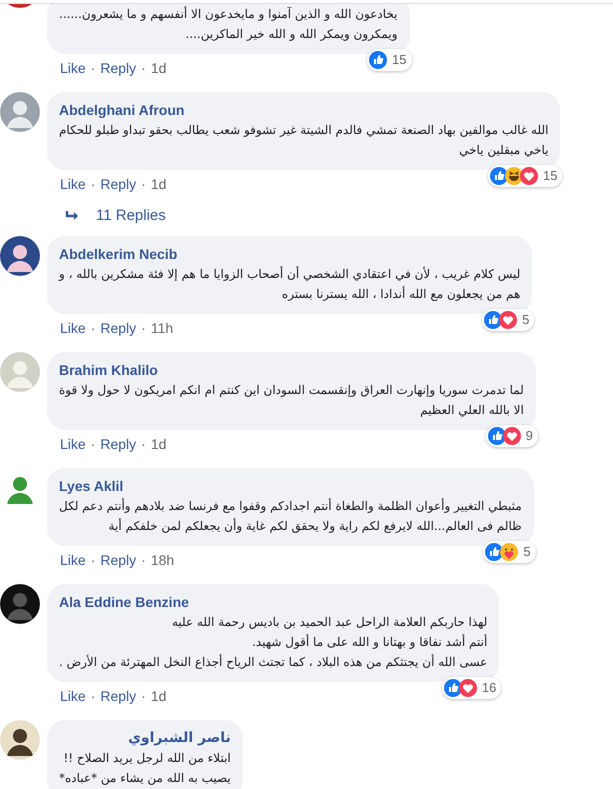 The width and height of the screenshot is (613, 789). Describe the element at coordinates (303, 130) in the screenshot. I see `comment-text: الله غالب موالفين بهاد الصنعة تمشي فالدم الشيتة غير تشوفو شعب يطالب بحقو تبداو طبلو للحكام` at that location.